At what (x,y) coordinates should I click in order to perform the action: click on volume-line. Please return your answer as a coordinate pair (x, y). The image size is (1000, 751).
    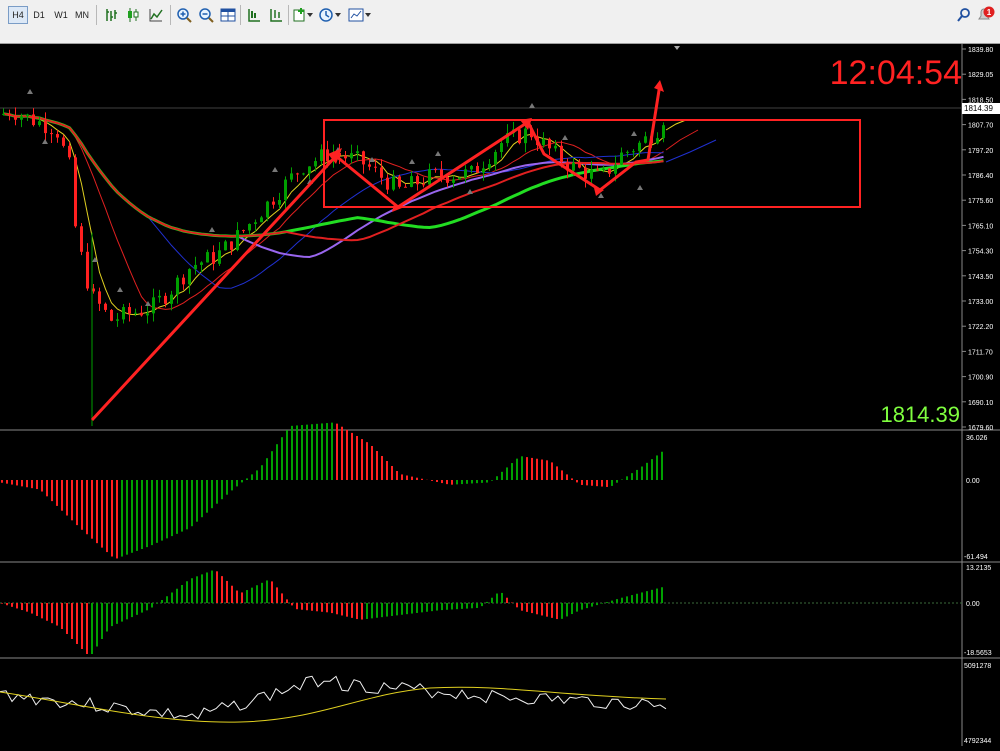
    Looking at the image, I should click on (333, 697).